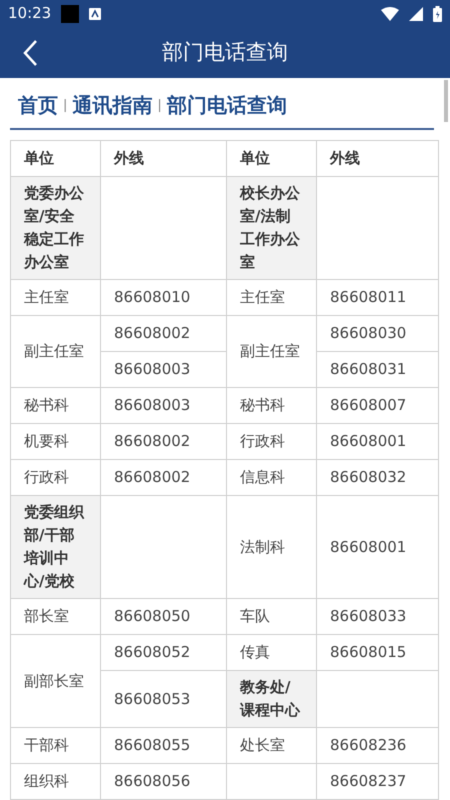 Image resolution: width=450 pixels, height=800 pixels. I want to click on table-cell: 法制科, so click(271, 547).